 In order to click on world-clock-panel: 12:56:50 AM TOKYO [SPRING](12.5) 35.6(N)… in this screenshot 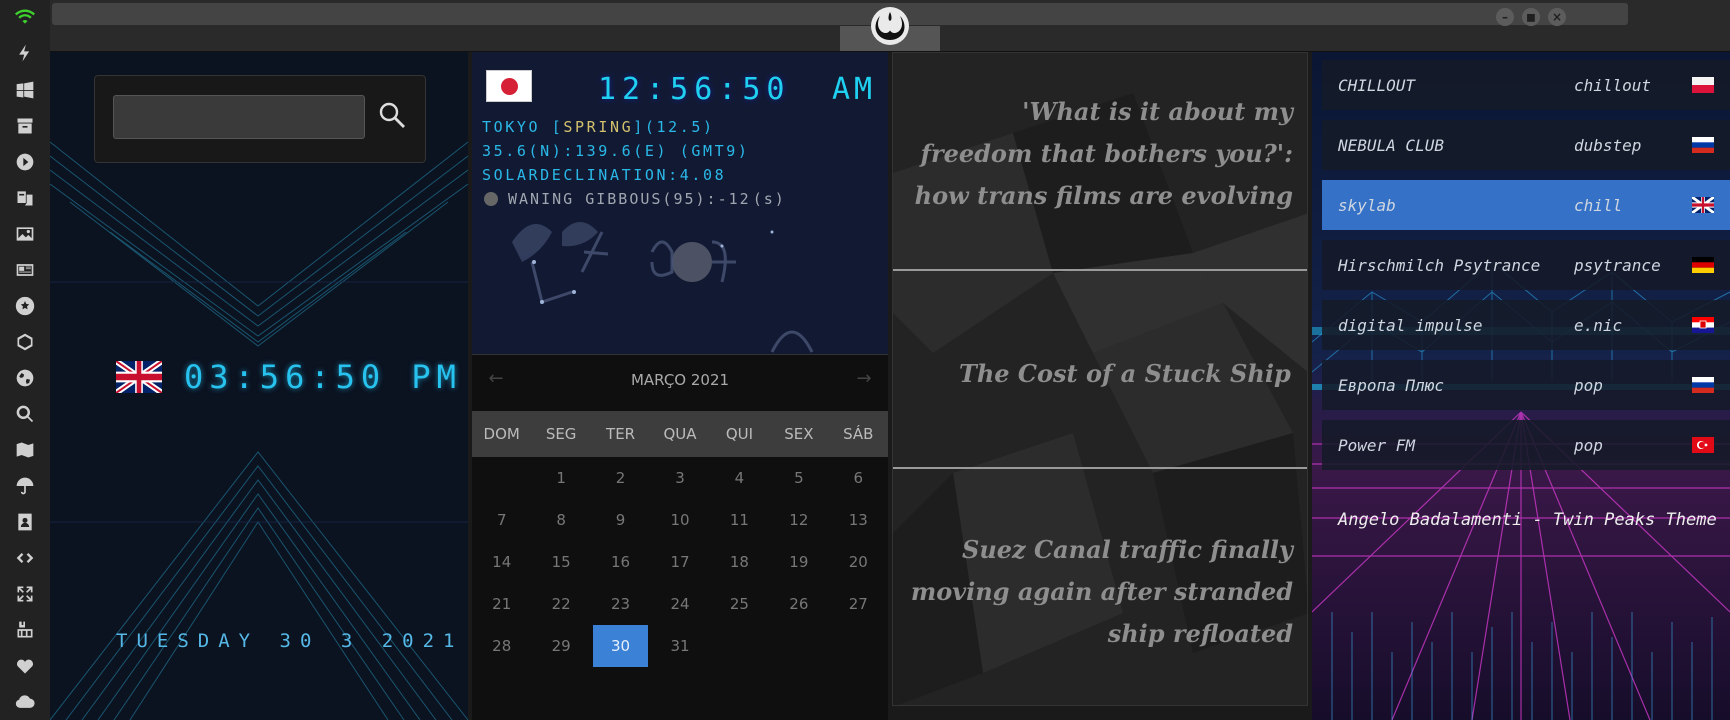, I will do `click(680, 203)`.